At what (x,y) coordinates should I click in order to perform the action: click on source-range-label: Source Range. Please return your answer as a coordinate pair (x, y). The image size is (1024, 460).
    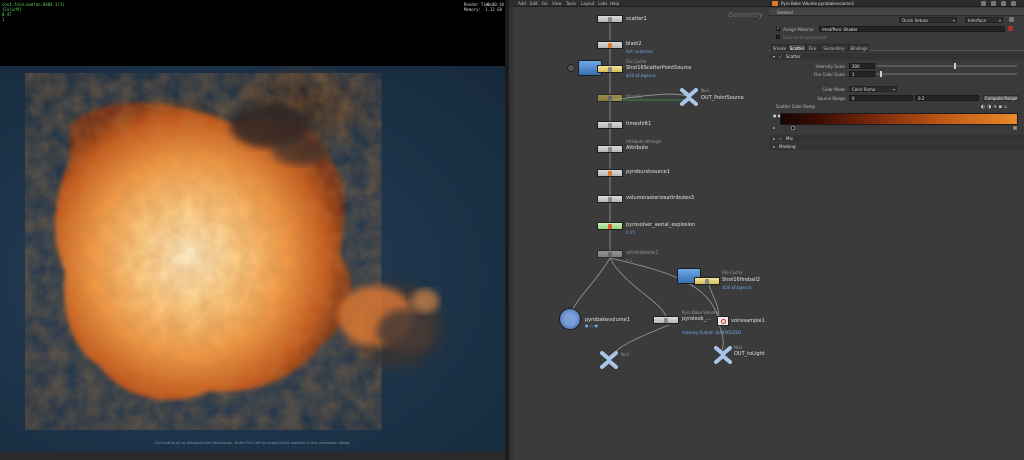
    Looking at the image, I should click on (831, 98).